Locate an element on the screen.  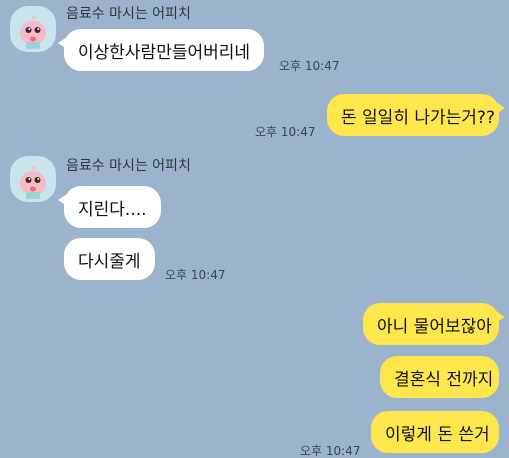
message-bubble-outgoing: 돈 일일히 나가는거?? is located at coordinates (416, 115).